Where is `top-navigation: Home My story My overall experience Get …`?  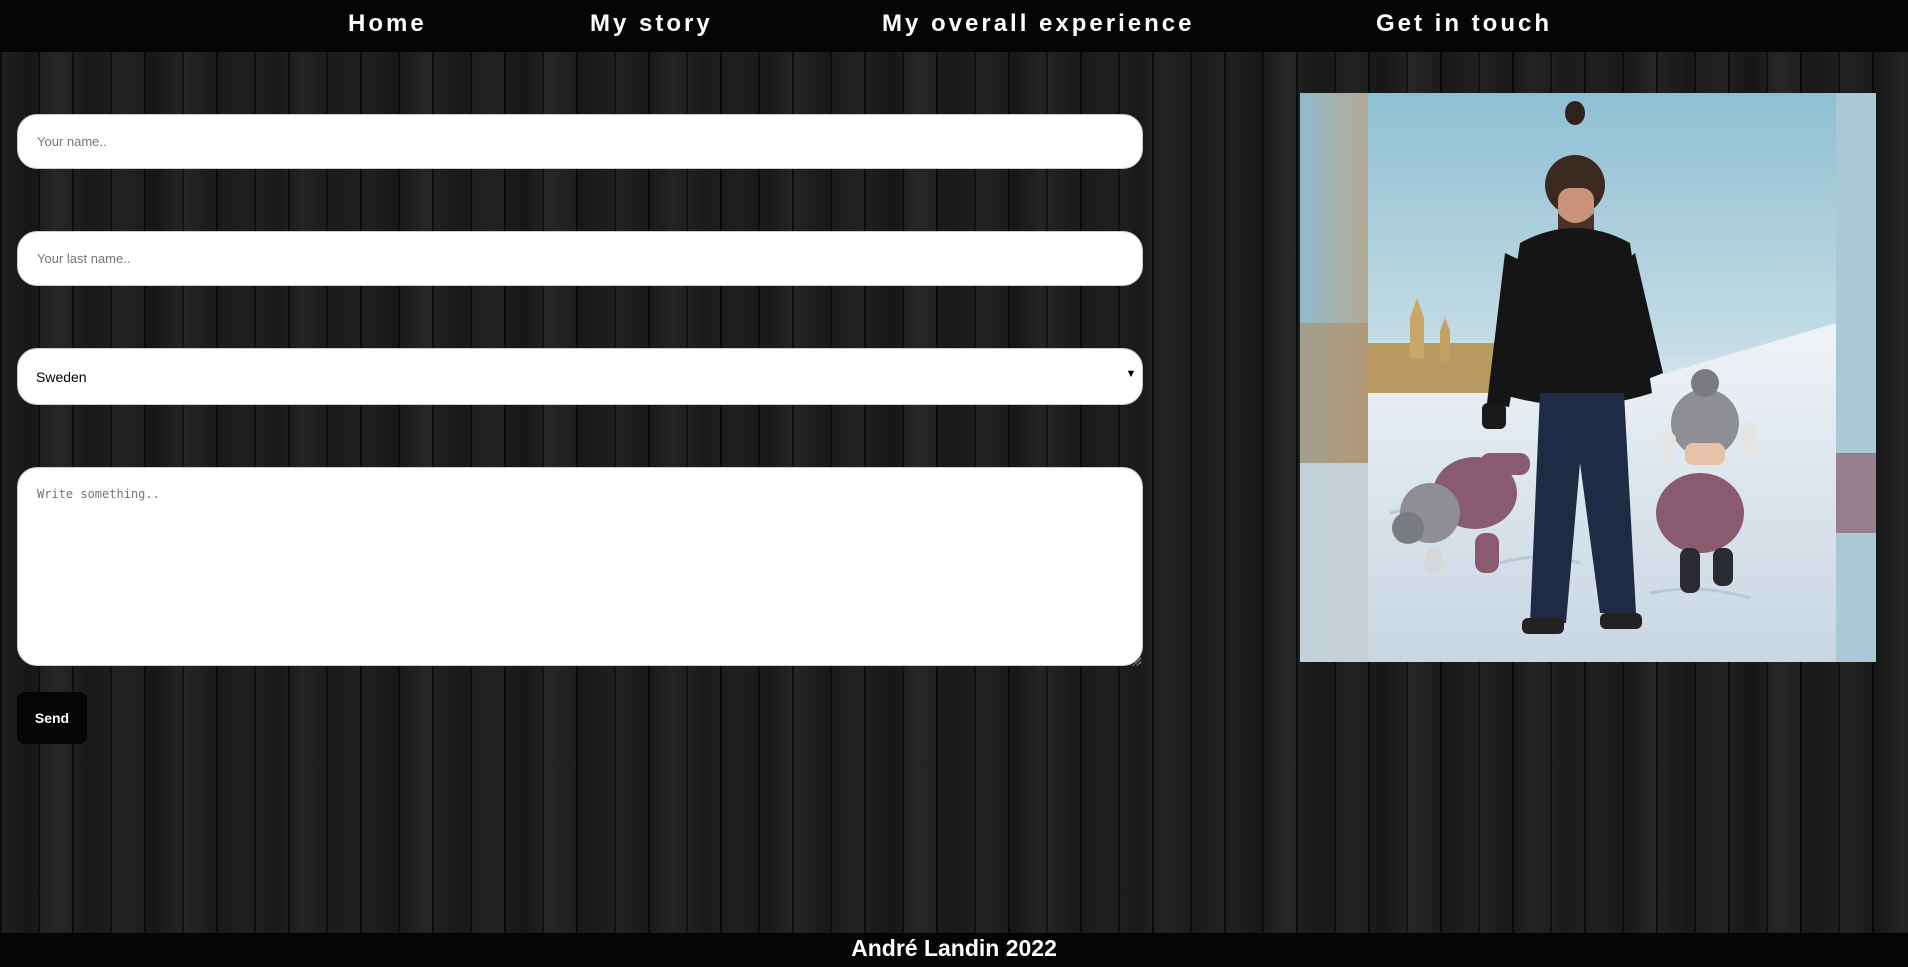 top-navigation: Home My story My overall experience Get … is located at coordinates (954, 26).